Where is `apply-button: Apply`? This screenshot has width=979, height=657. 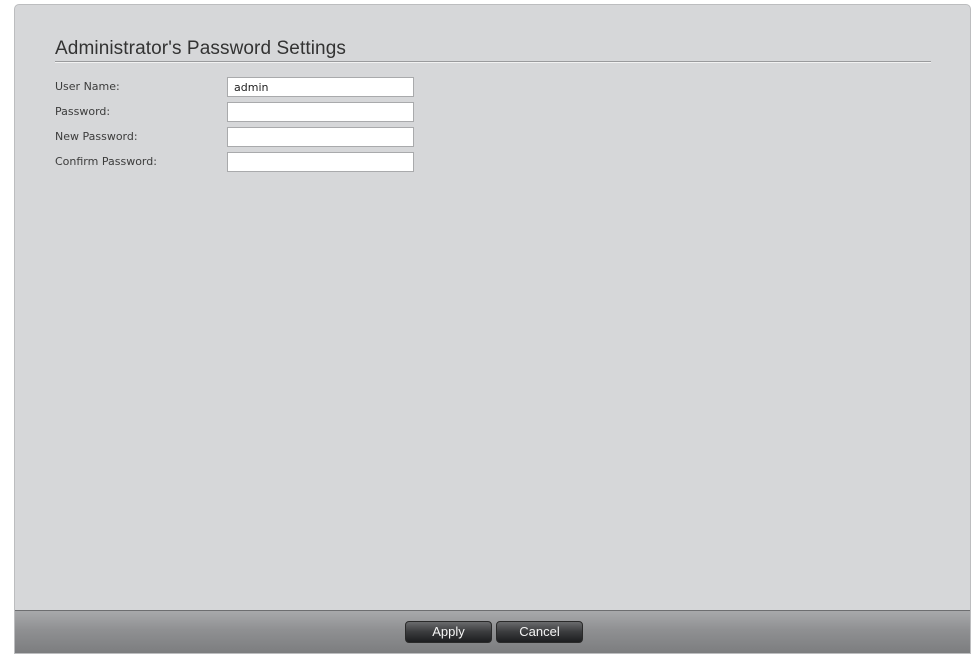 apply-button: Apply is located at coordinates (448, 632).